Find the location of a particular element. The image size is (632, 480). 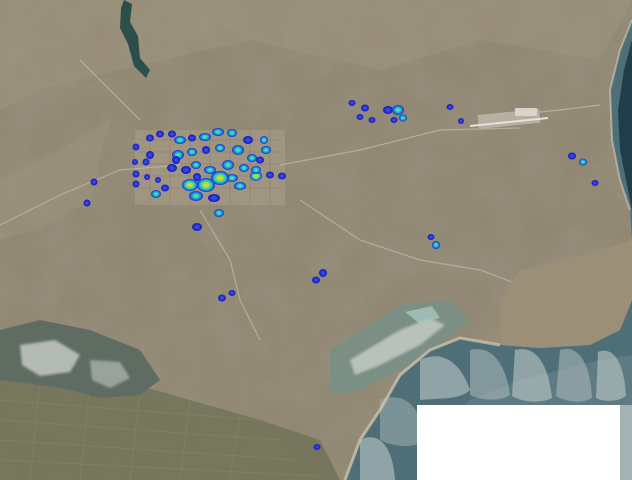

blank-tile is located at coordinates (518, 442).